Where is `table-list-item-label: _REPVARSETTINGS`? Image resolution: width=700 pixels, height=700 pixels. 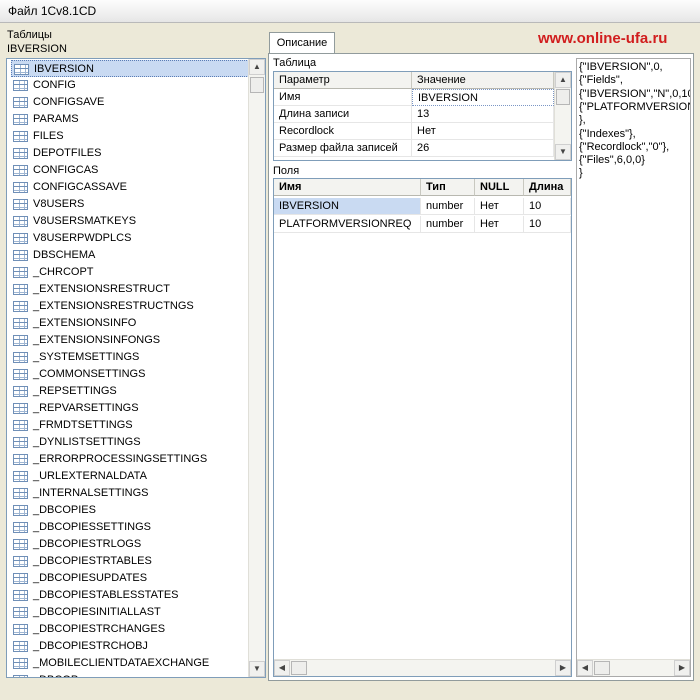
table-list-item-label: _REPVARSETTINGS is located at coordinates (86, 408).